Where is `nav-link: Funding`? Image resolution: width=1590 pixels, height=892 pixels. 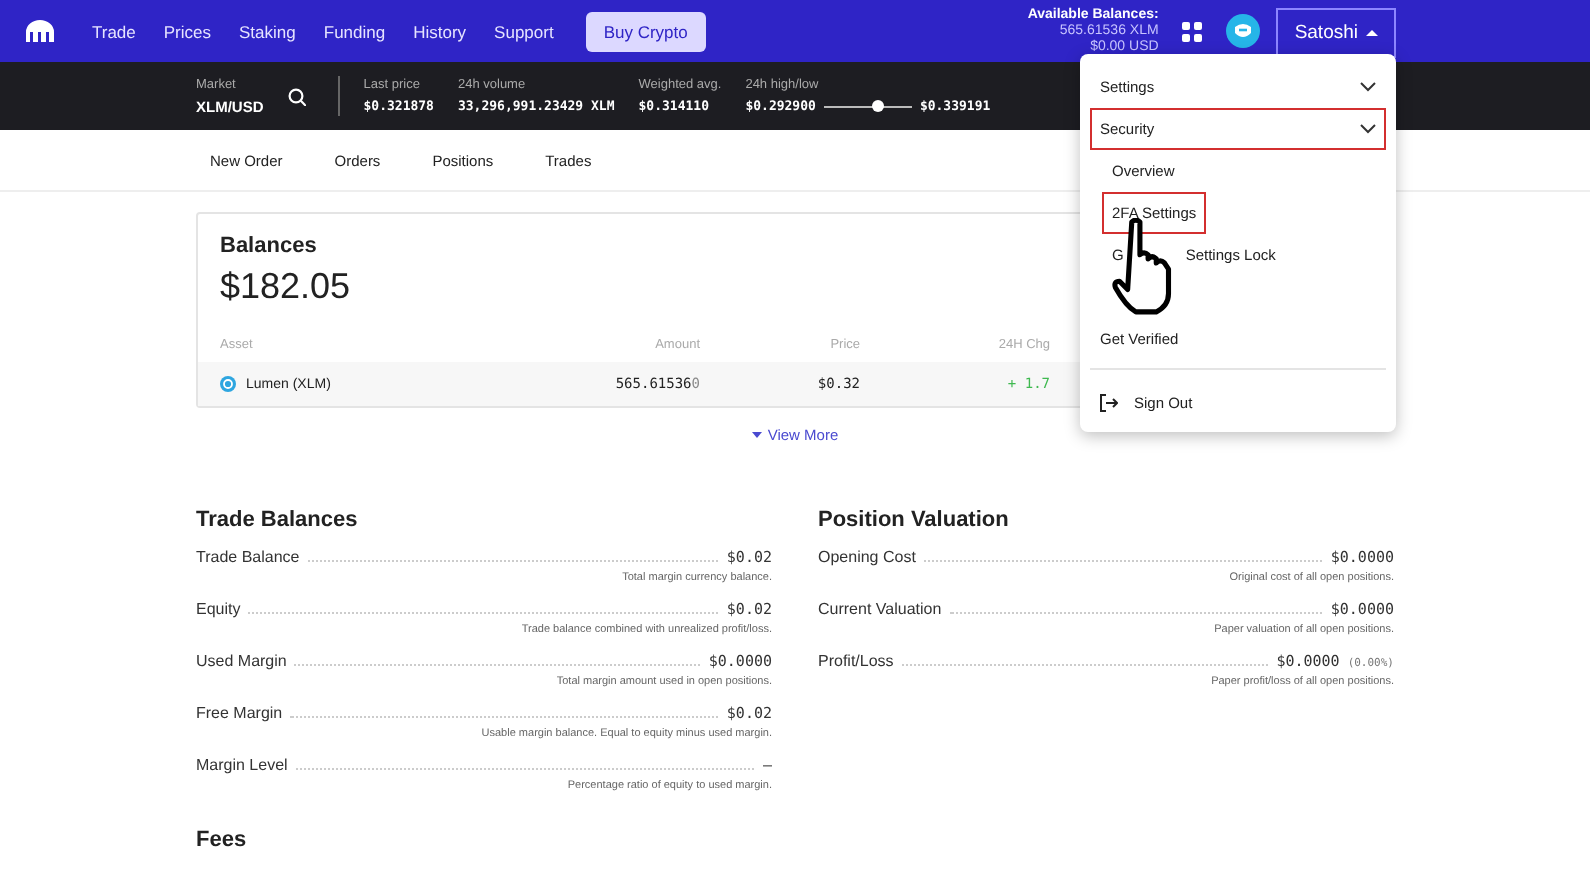 nav-link: Funding is located at coordinates (354, 31).